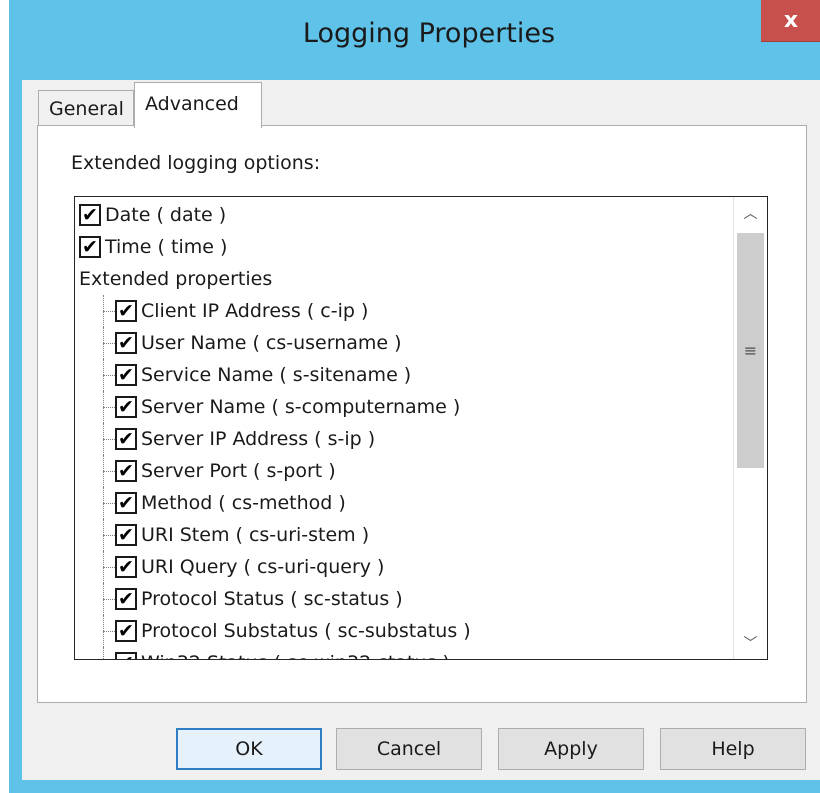 The width and height of the screenshot is (820, 793). I want to click on list-item-label: Server Port ( s-port ), so click(238, 471).